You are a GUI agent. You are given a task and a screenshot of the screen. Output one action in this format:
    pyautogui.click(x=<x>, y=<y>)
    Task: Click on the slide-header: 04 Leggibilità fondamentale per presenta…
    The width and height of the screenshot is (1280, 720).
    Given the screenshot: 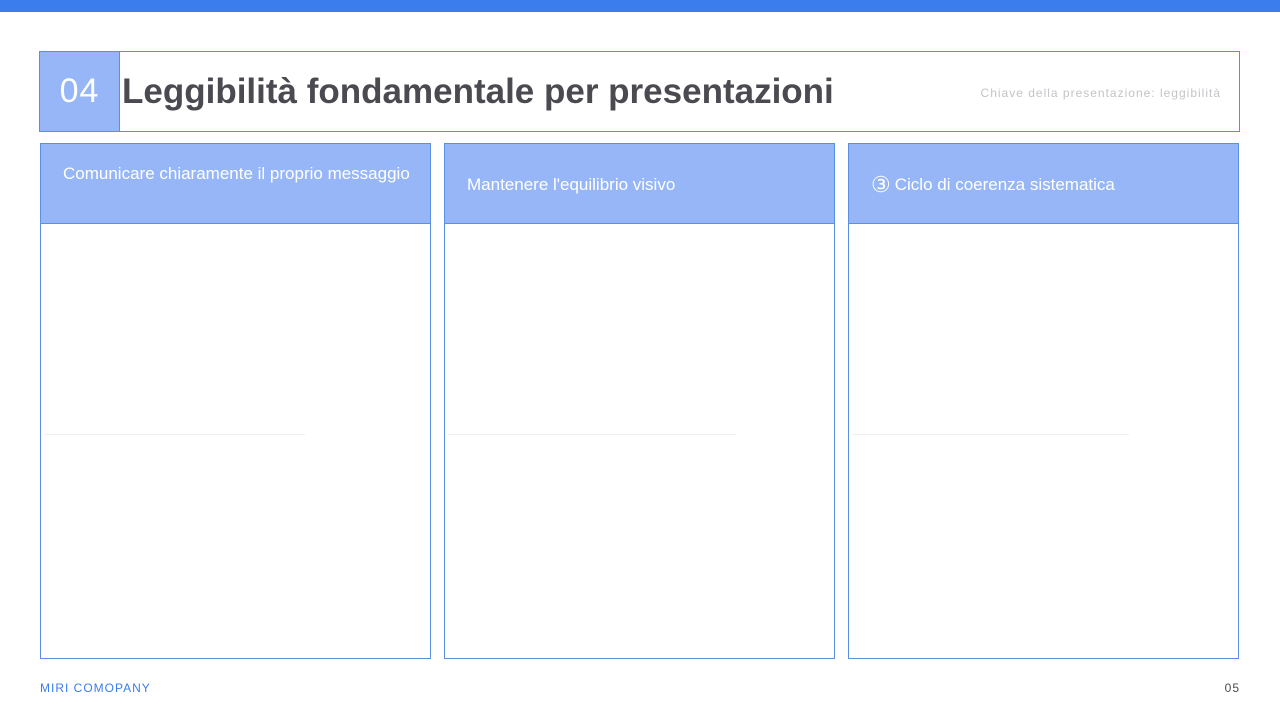 What is the action you would take?
    pyautogui.click(x=639, y=91)
    